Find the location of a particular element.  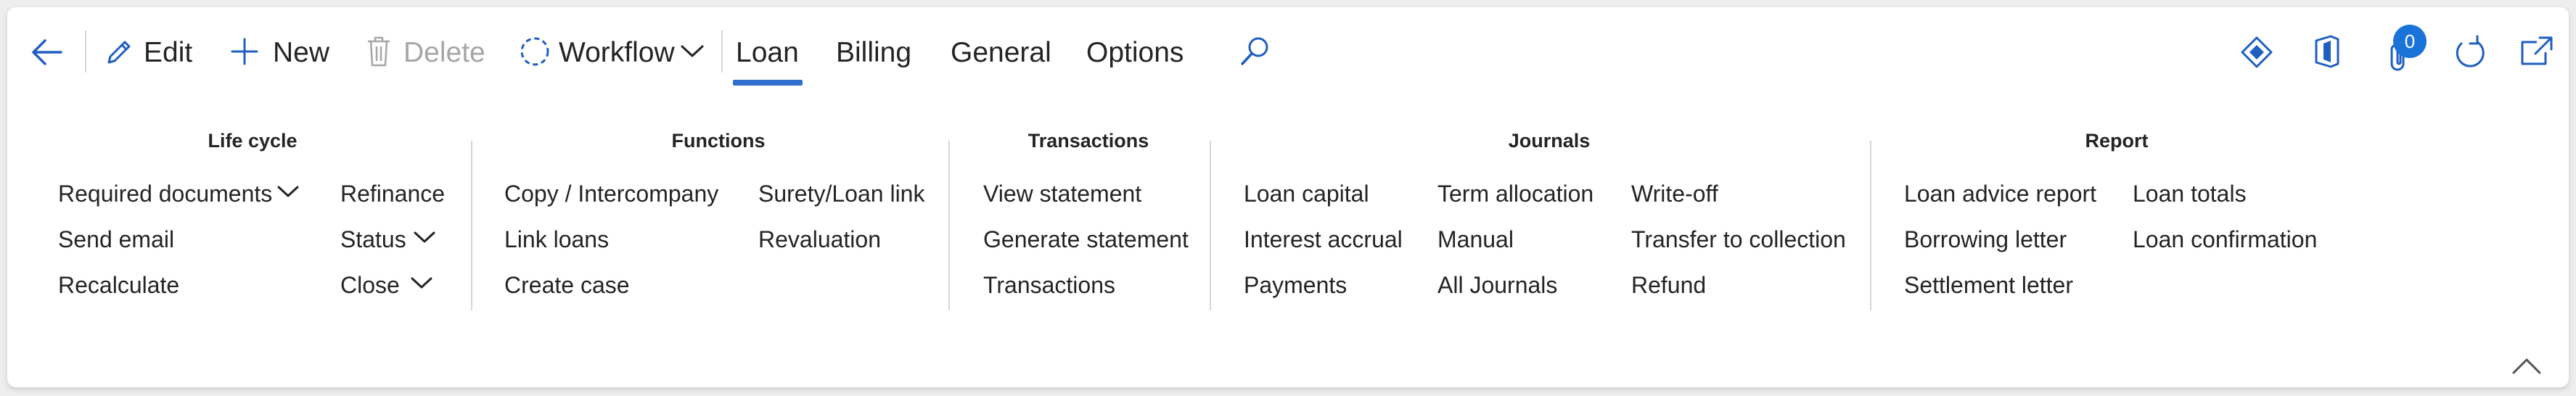

chevron-up-icon is located at coordinates (2527, 365).